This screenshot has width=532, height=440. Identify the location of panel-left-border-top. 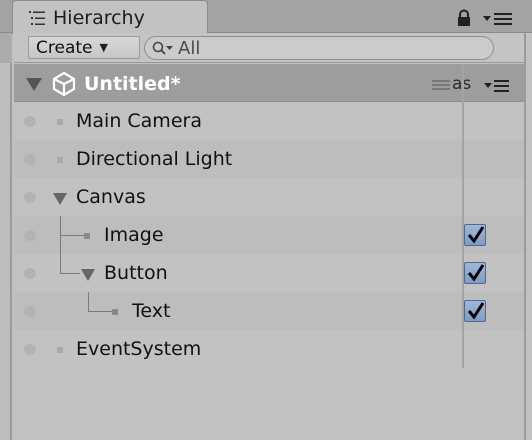
(6, 48).